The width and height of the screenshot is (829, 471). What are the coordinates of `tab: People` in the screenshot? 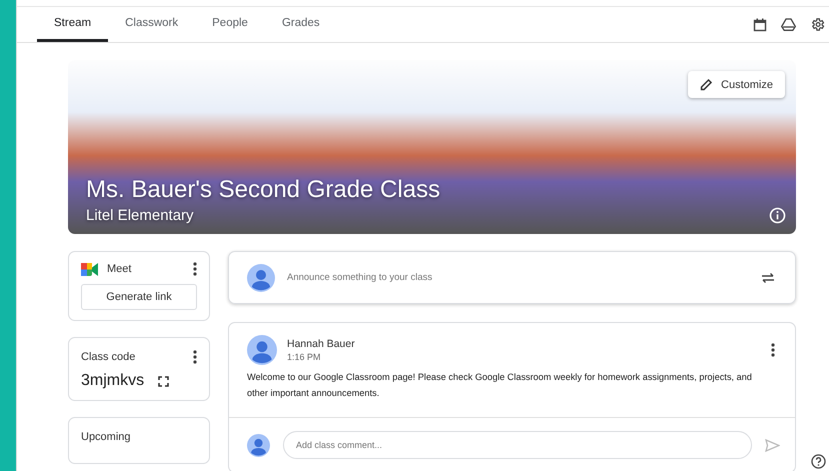 It's located at (230, 24).